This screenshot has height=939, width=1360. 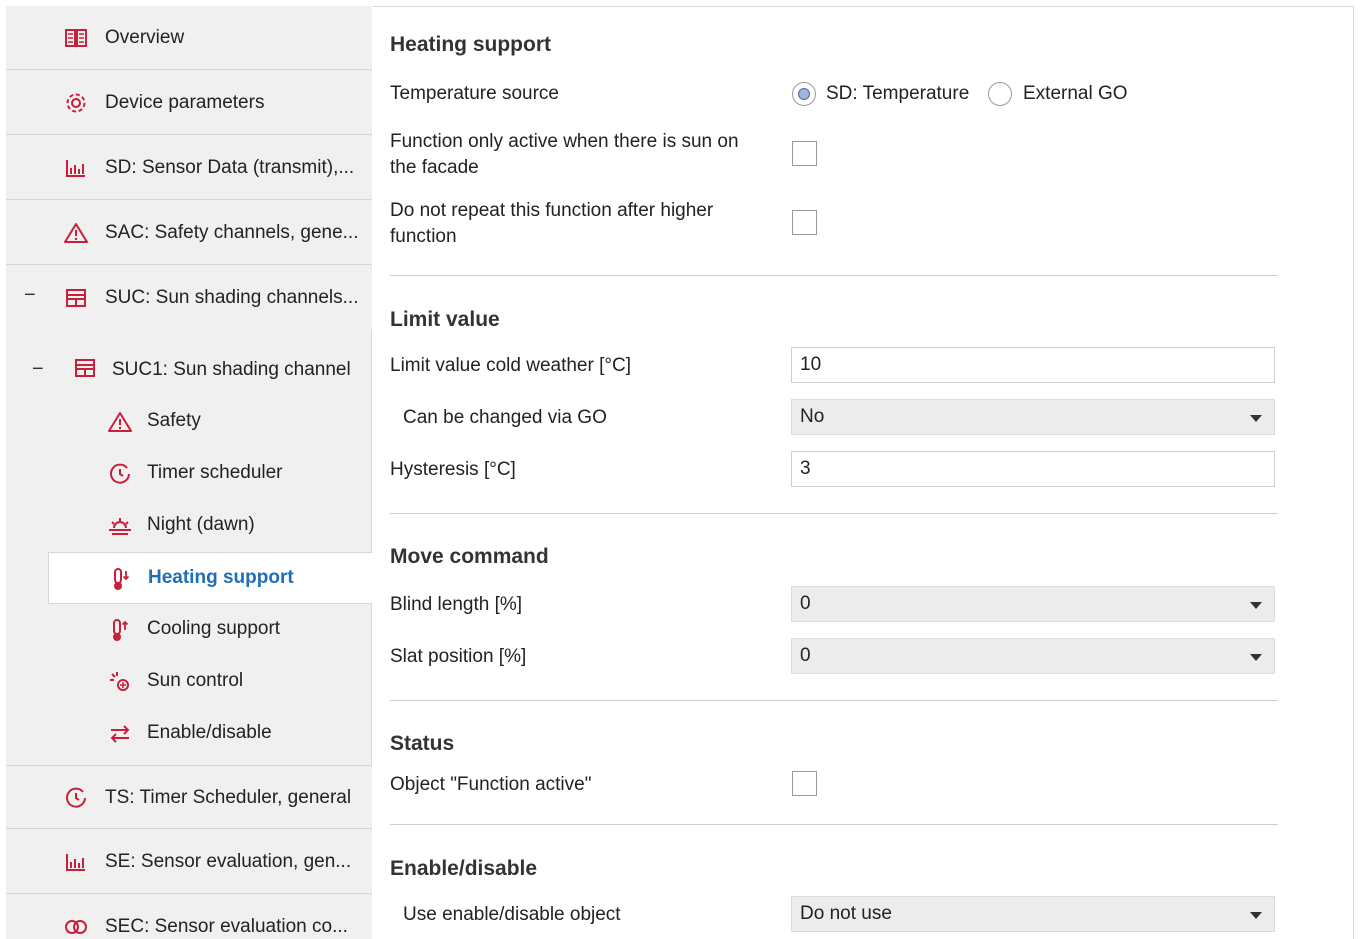 What do you see at coordinates (210, 422) in the screenshot?
I see `sidebar-item-safety: Safety` at bounding box center [210, 422].